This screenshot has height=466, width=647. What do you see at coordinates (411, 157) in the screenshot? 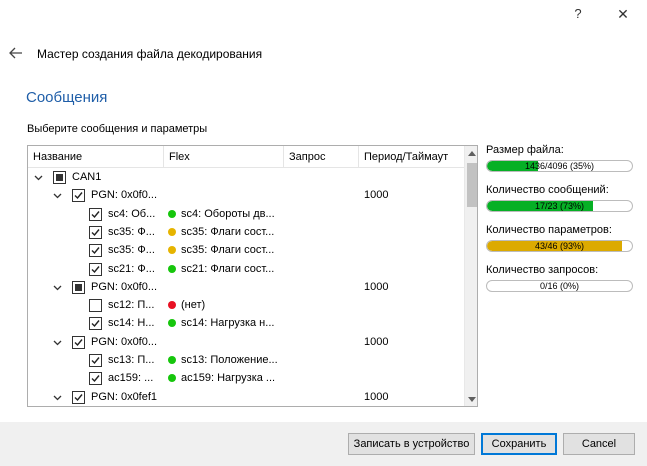
I see `column-header-period: Период/Таймаут` at bounding box center [411, 157].